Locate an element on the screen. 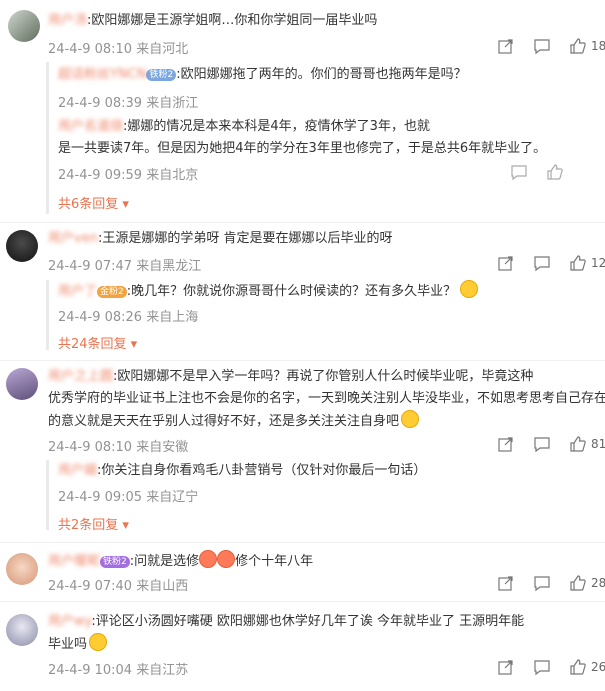 This screenshot has height=691, width=605. more-replies-link: 共2条回复 ▾ is located at coordinates (93, 523).